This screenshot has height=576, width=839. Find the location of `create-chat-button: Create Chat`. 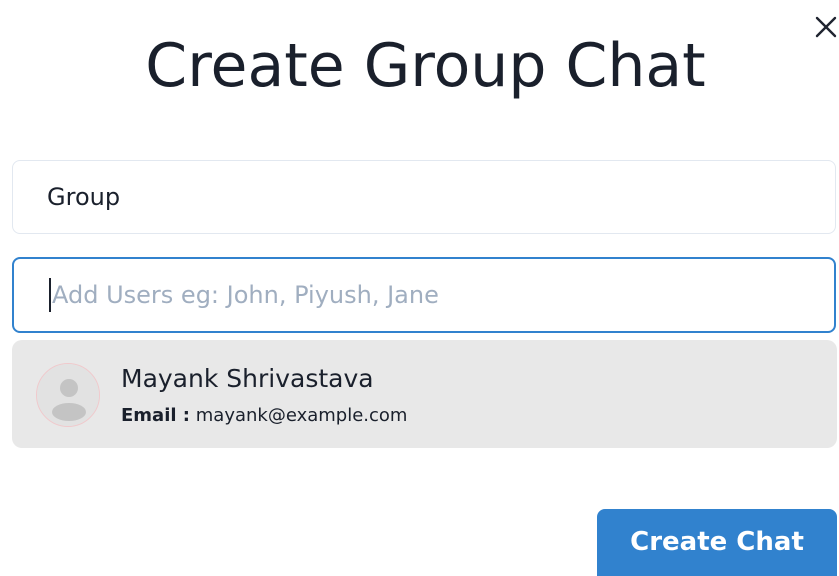

create-chat-button: Create Chat is located at coordinates (717, 542).